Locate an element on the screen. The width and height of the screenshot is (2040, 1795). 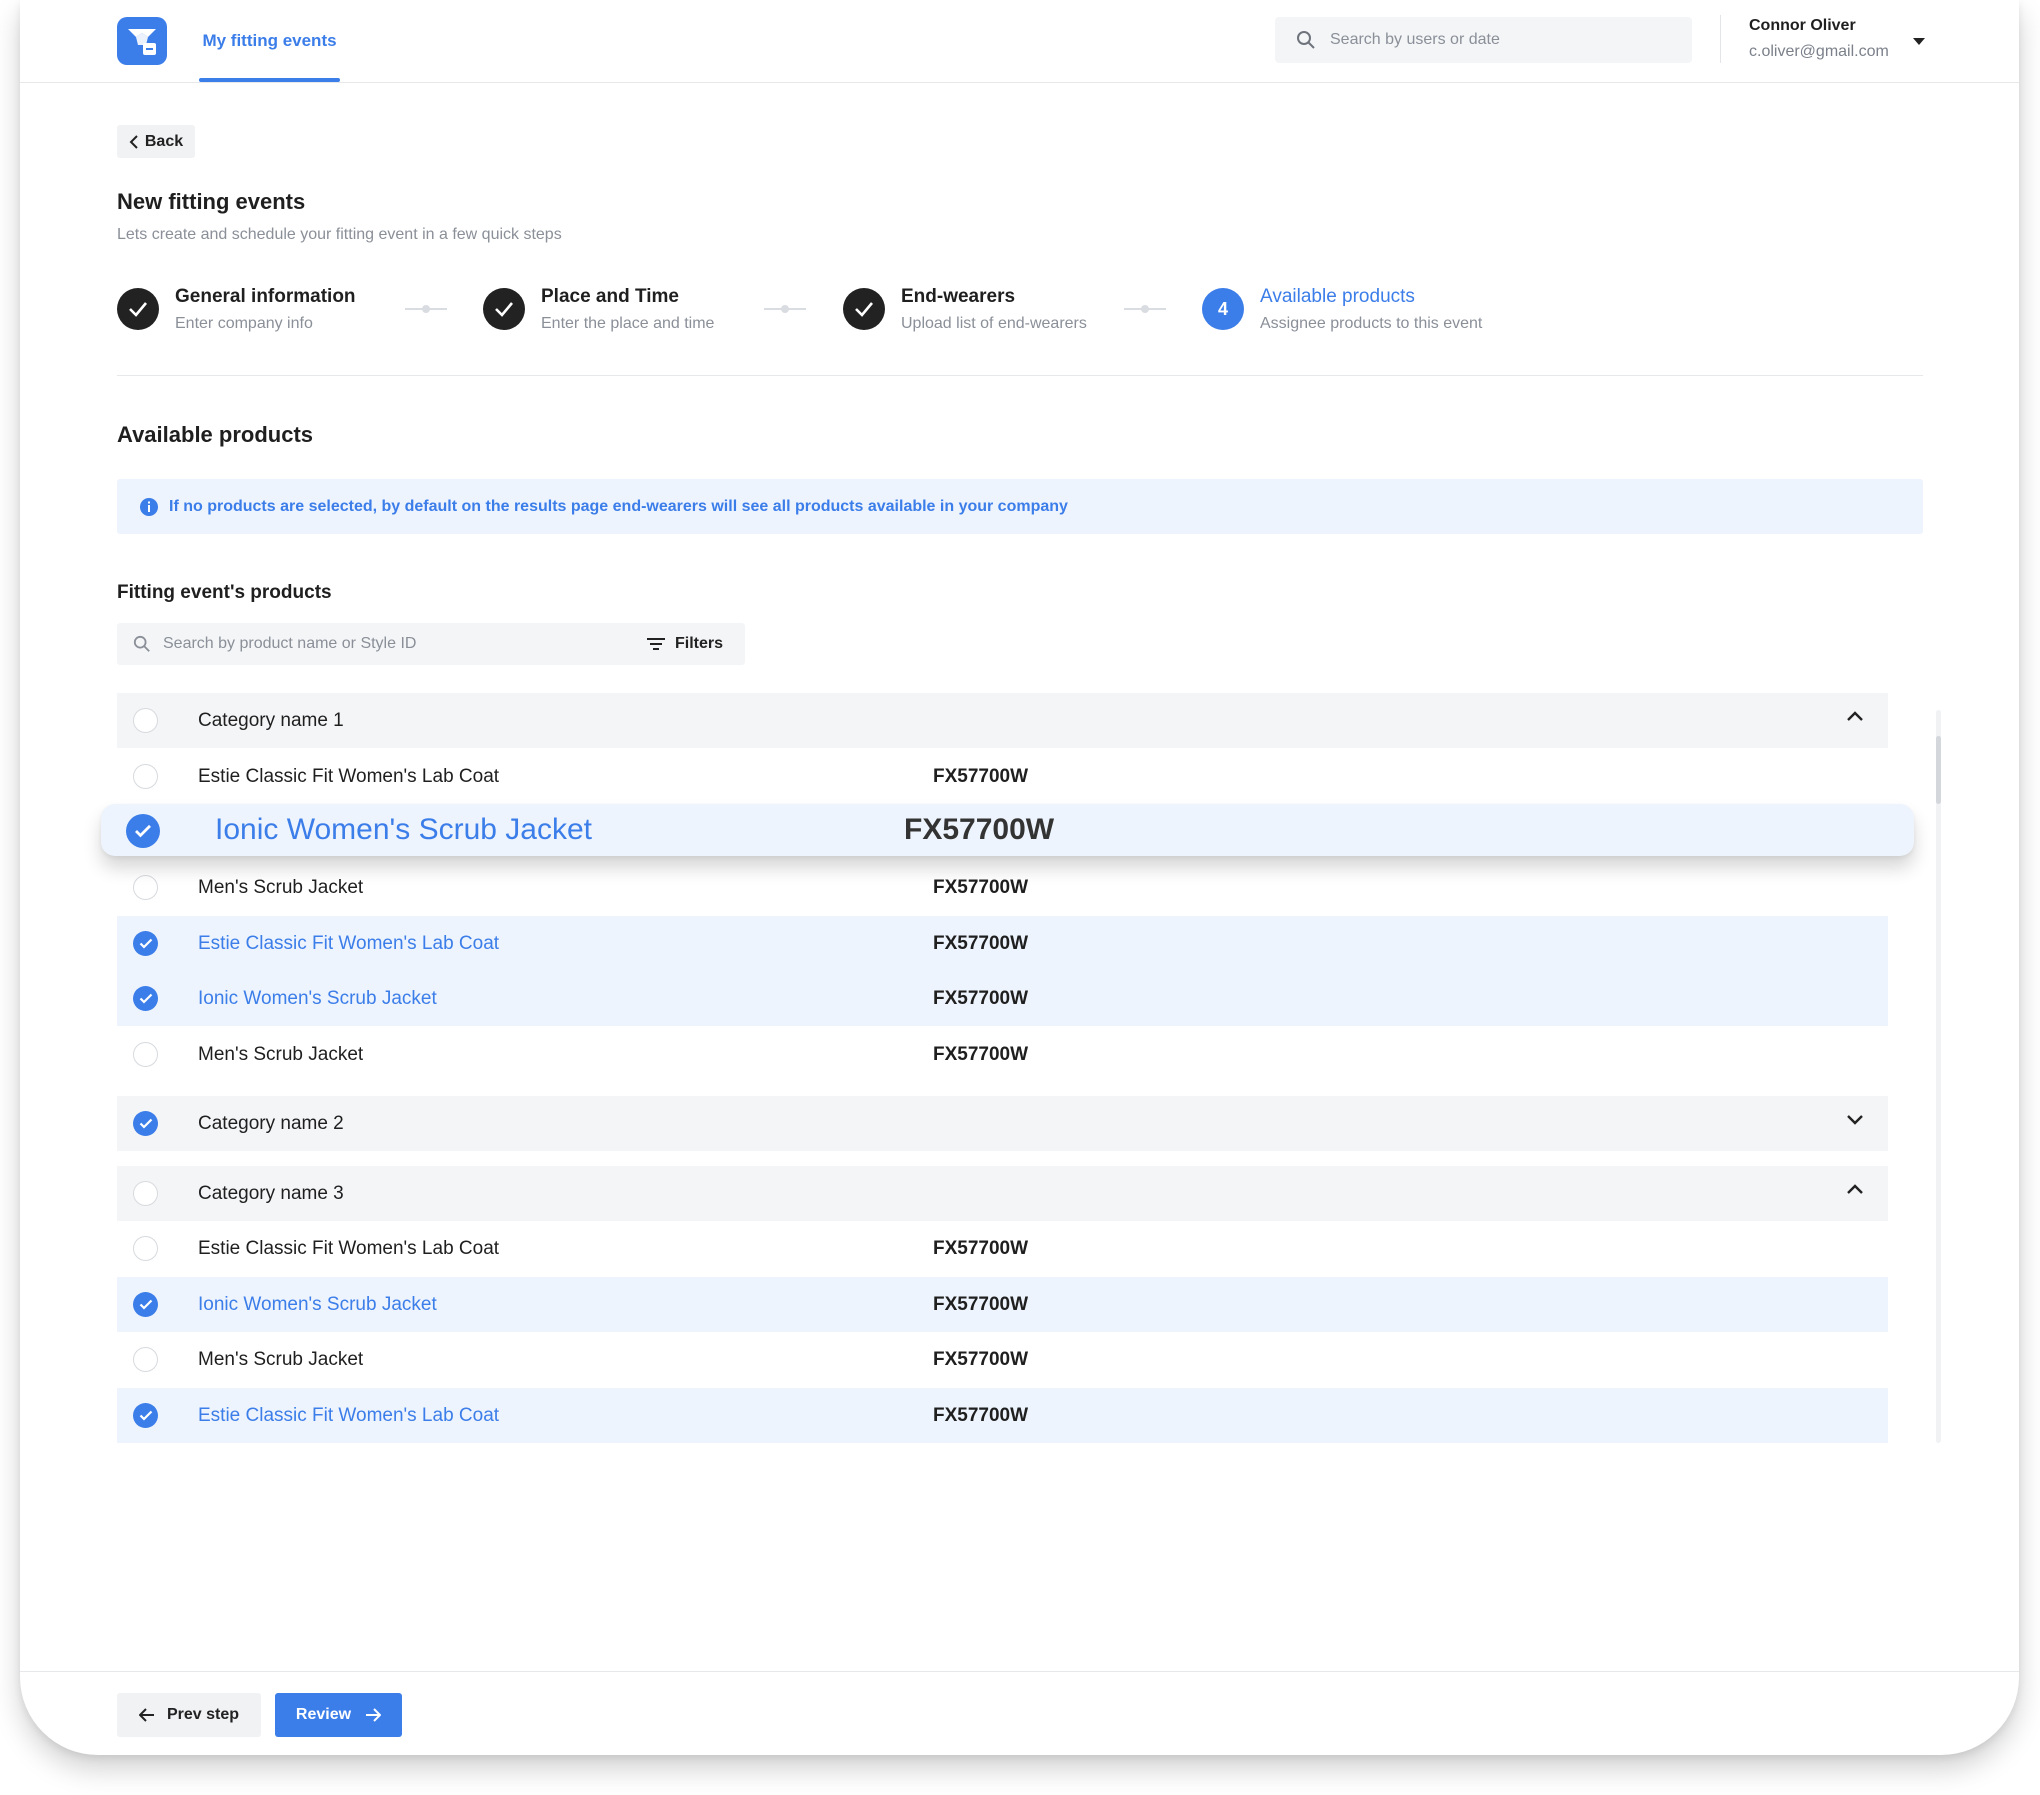
chevron-left-icon is located at coordinates (134, 141).